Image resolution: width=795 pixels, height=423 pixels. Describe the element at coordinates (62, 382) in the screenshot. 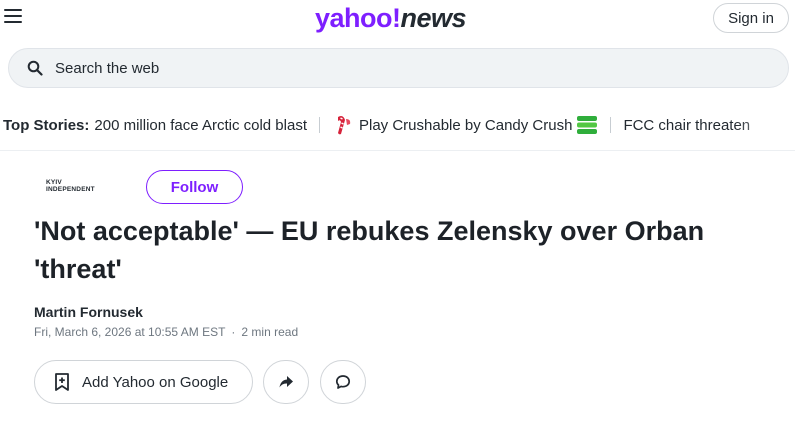

I see `add-bookmark-icon` at that location.